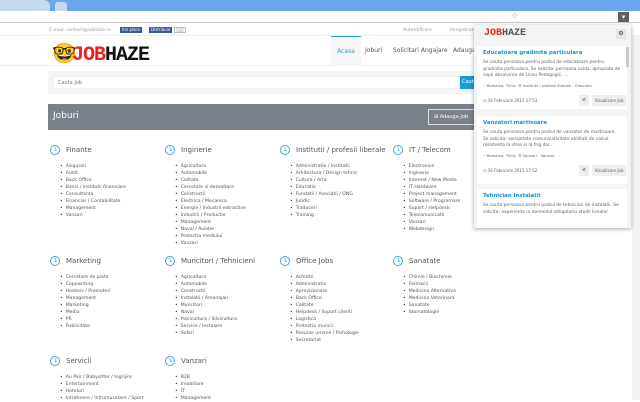 The height and width of the screenshot is (402, 640). What do you see at coordinates (227, 333) in the screenshot?
I see `category-link: Soferi` at bounding box center [227, 333].